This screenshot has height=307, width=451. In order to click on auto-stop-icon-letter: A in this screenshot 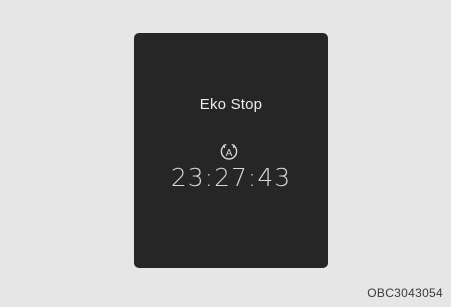, I will do `click(229, 153)`.